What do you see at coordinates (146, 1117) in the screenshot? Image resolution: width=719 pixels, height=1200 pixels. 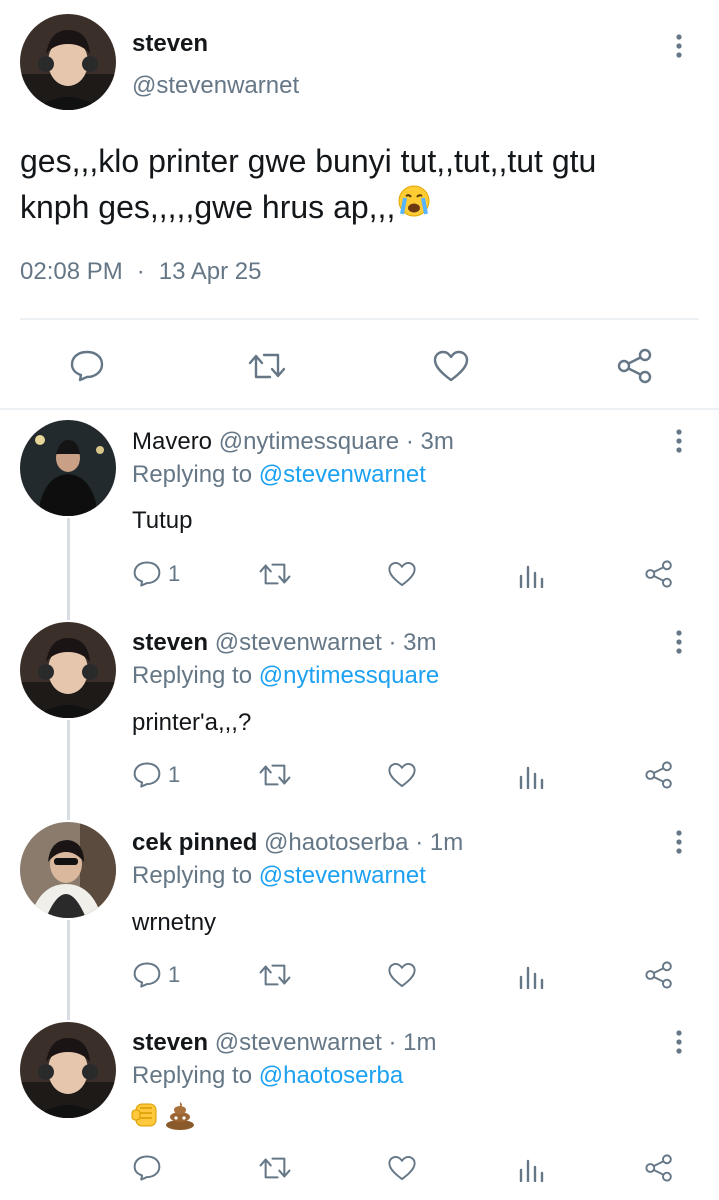 I see `fist-bump-icon` at bounding box center [146, 1117].